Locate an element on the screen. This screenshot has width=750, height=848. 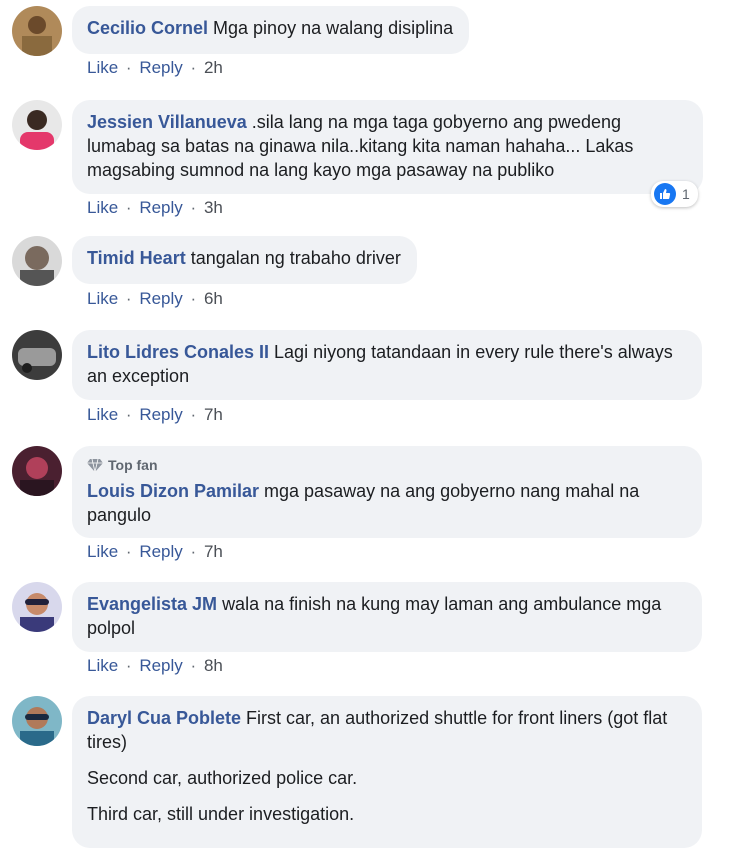
comment-author: Jessien Villanueva is located at coordinates (167, 122).